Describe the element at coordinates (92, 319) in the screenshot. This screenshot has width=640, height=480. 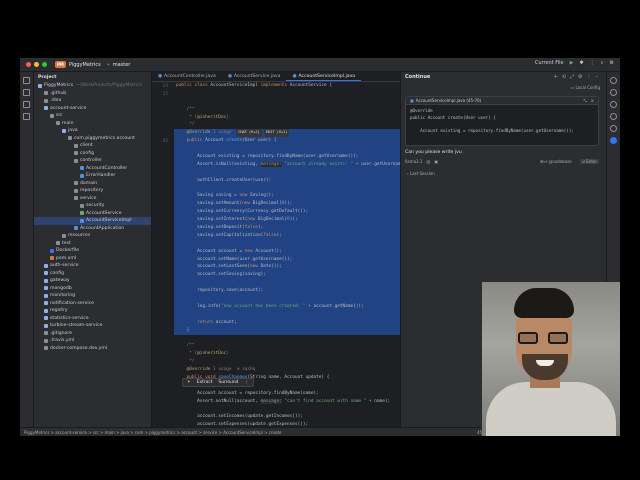
I see `tree-item: statistics-service` at that location.